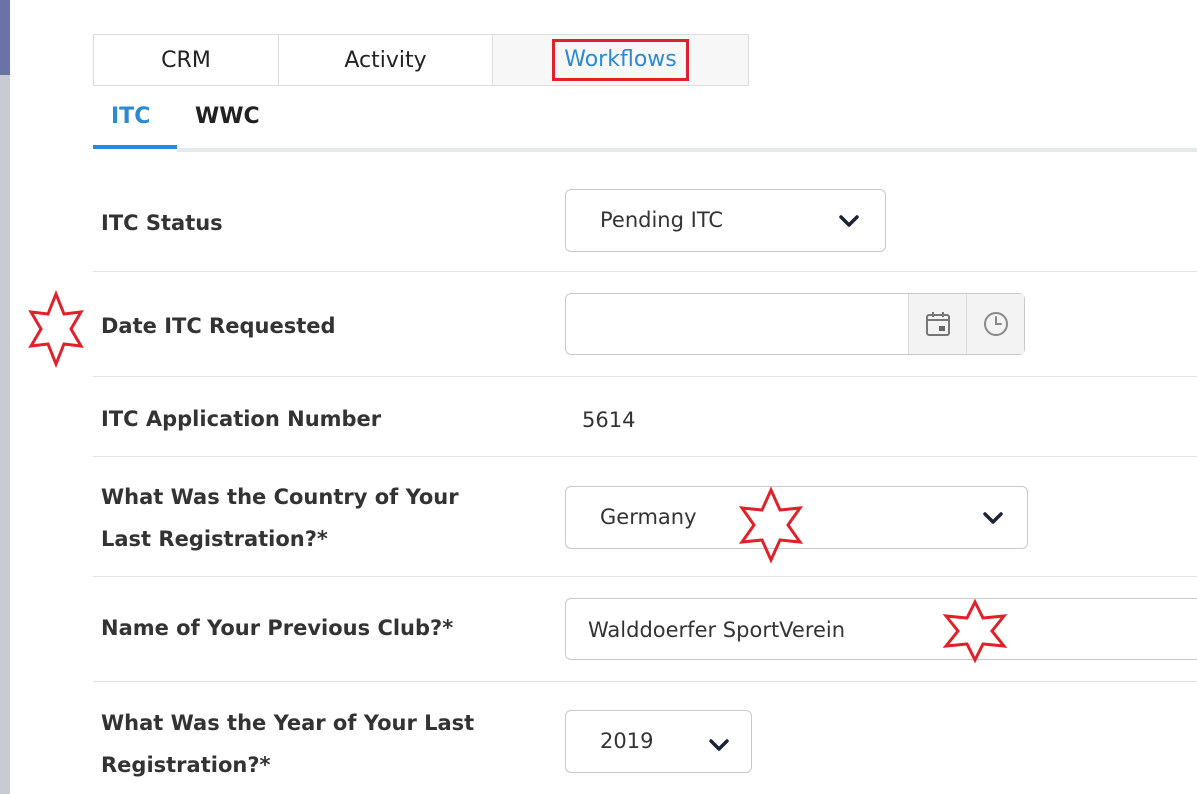 This screenshot has width=1197, height=794. I want to click on subtab-wwc: WWC, so click(227, 116).